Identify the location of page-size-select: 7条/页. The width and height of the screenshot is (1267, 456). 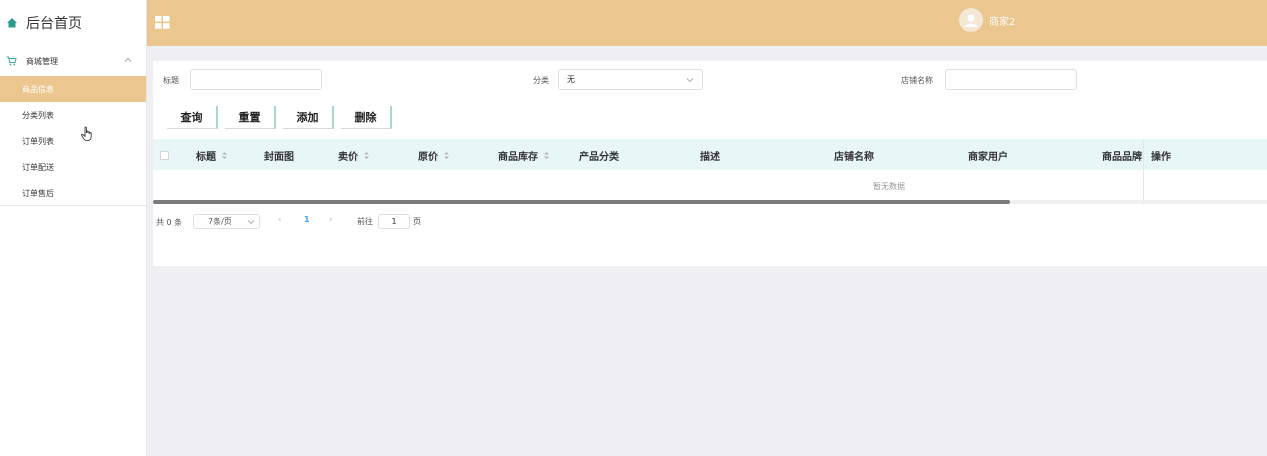
(226, 221).